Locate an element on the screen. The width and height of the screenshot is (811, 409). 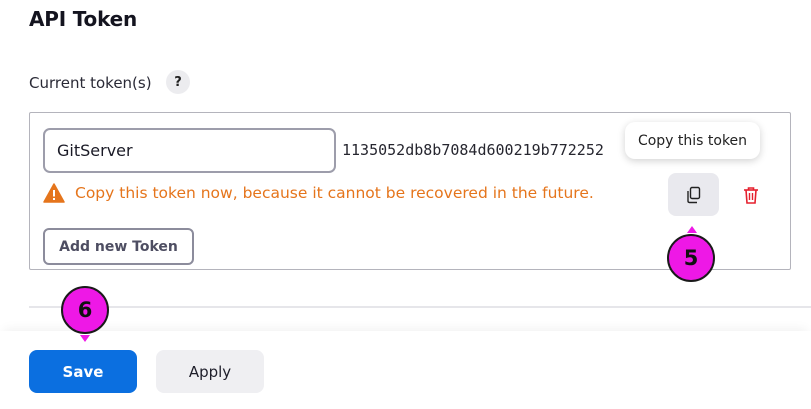
section-divider is located at coordinates (420, 307).